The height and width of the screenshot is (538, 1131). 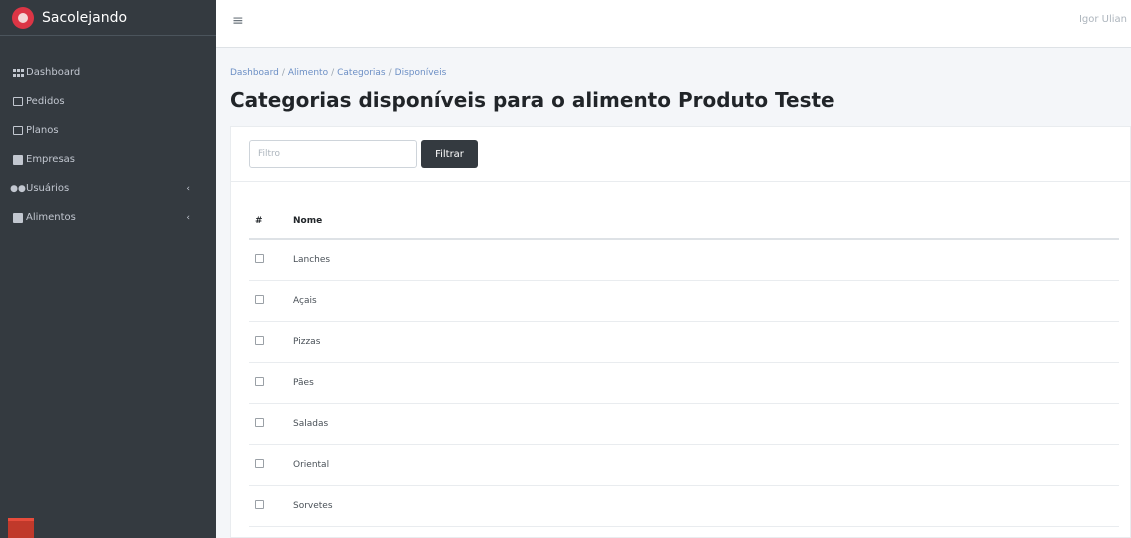 I want to click on row-name: Oriental, so click(x=706, y=465).